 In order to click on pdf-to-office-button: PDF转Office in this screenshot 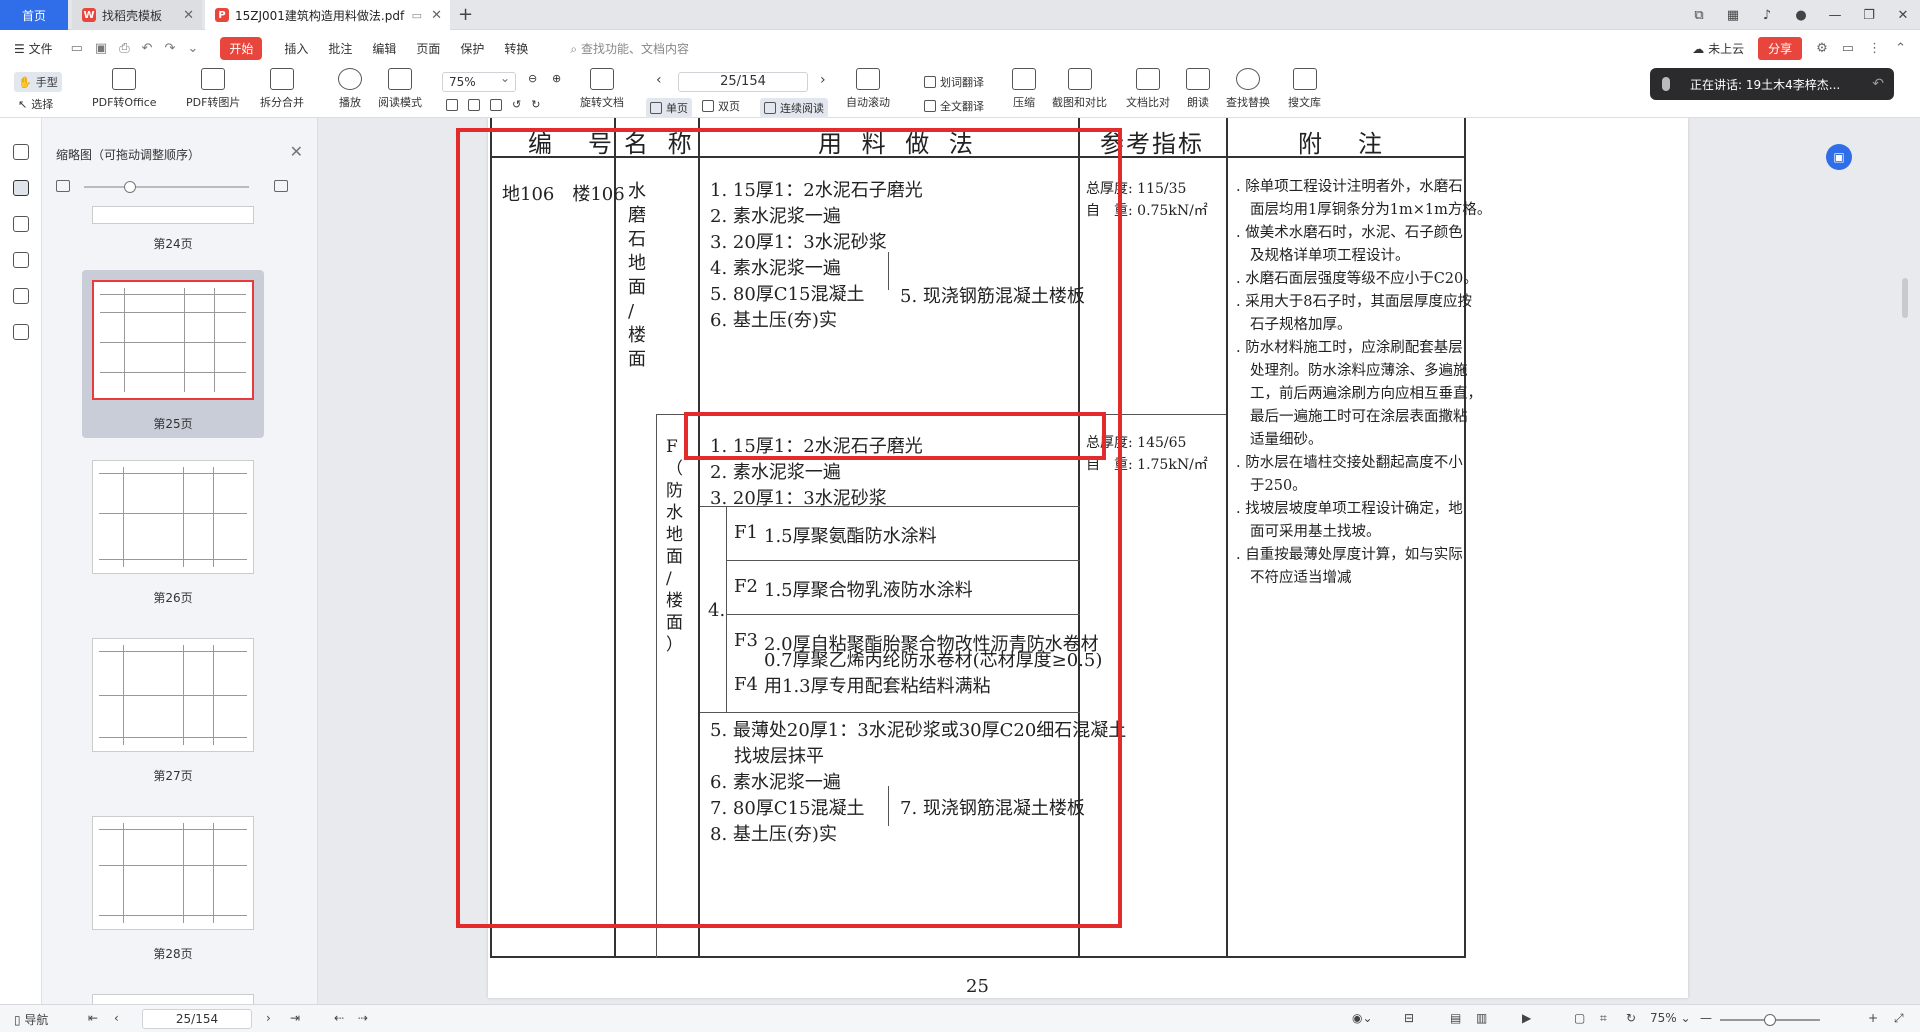, I will do `click(124, 89)`.